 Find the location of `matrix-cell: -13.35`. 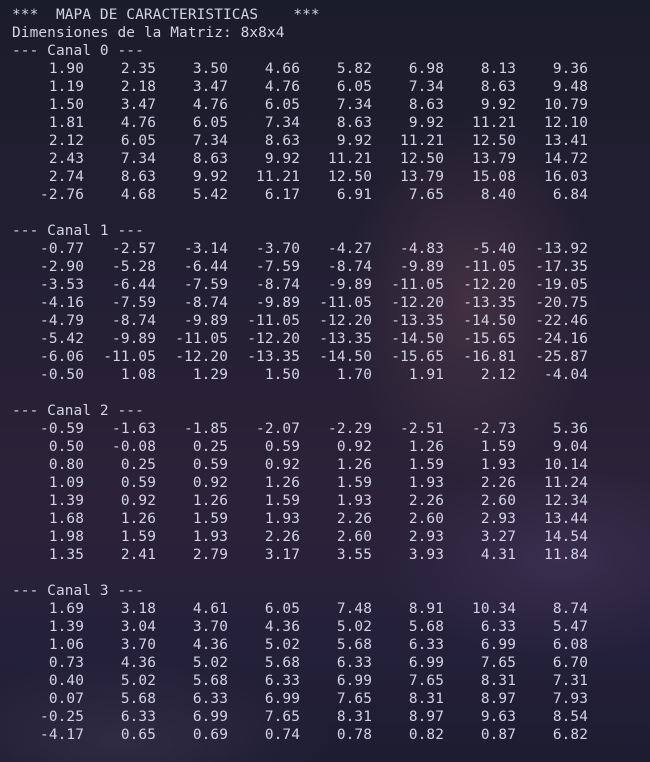

matrix-cell: -13.35 is located at coordinates (273, 357).